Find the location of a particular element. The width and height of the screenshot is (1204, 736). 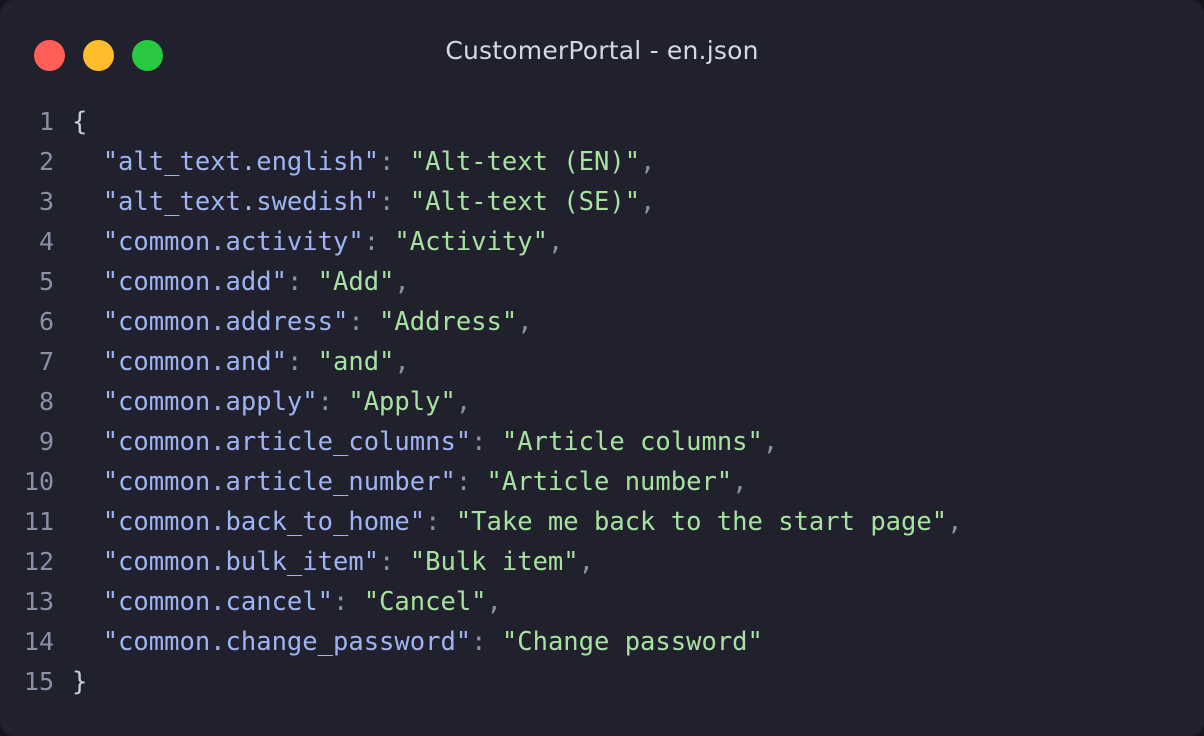

code-line-content: { is located at coordinates (79, 122).